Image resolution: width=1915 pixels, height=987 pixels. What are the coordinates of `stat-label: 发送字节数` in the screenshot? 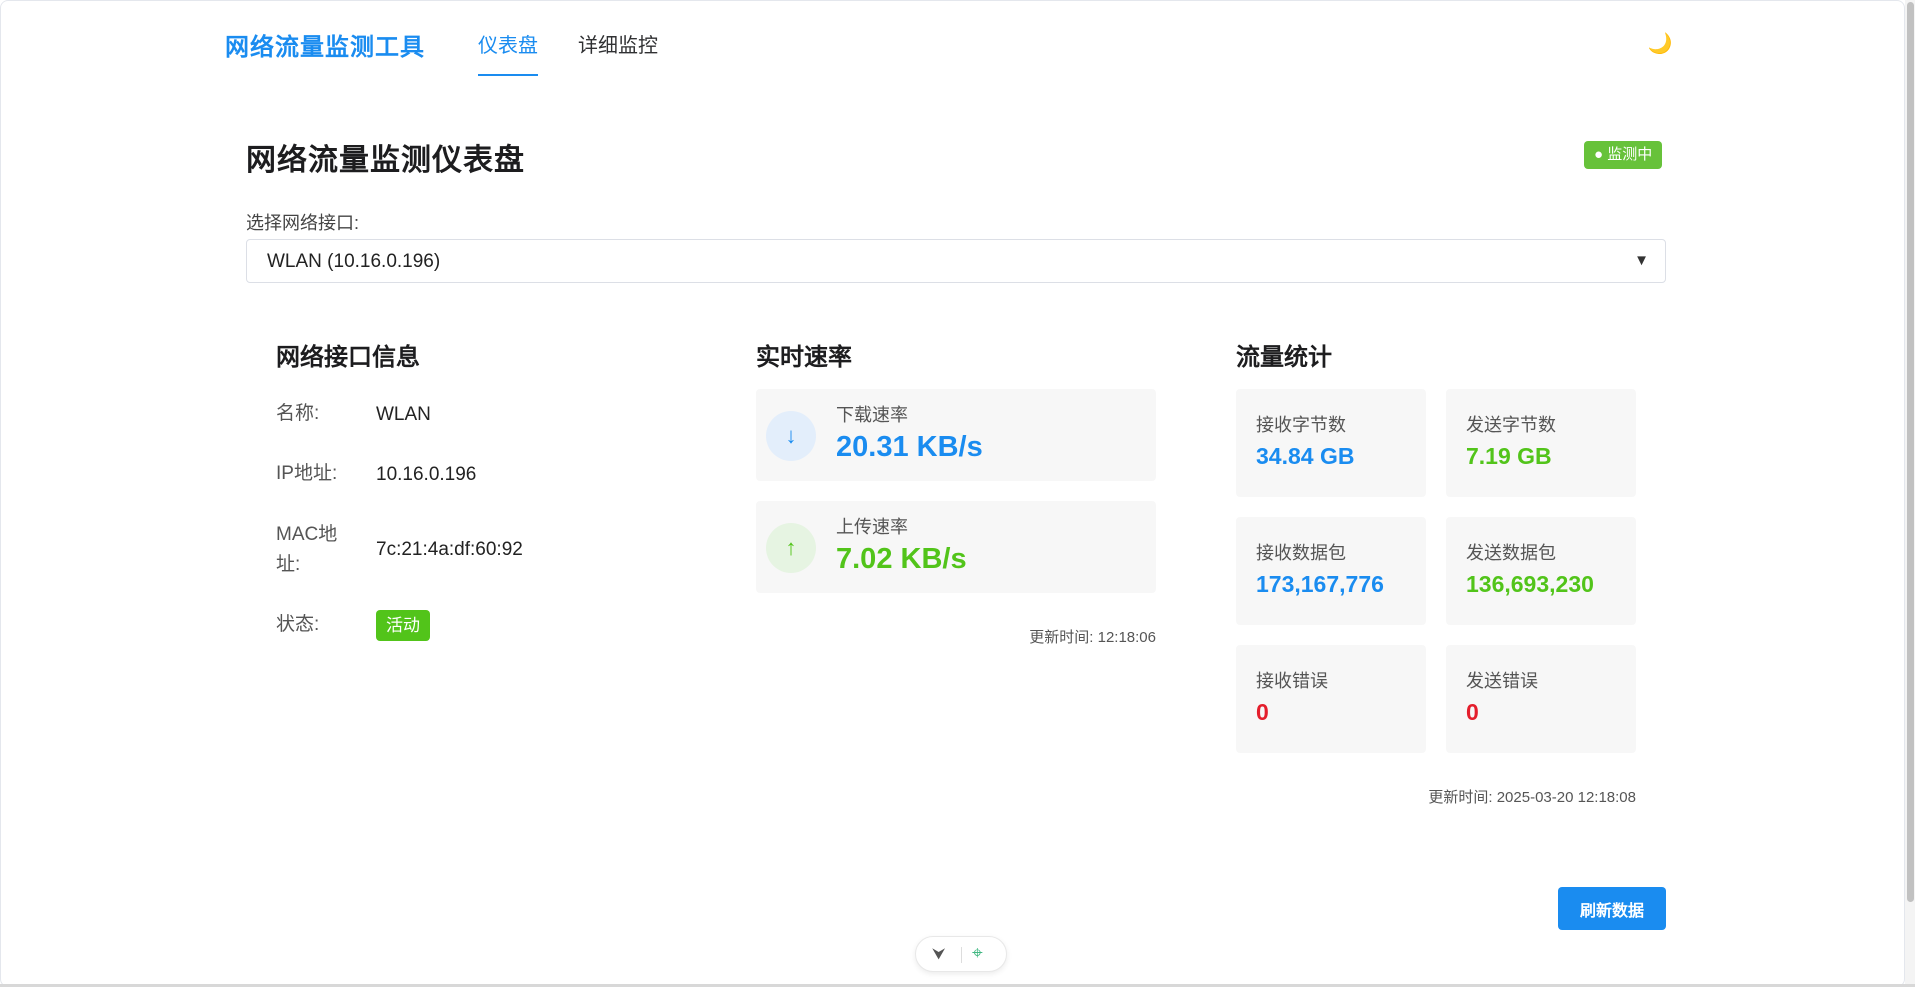 It's located at (1511, 425).